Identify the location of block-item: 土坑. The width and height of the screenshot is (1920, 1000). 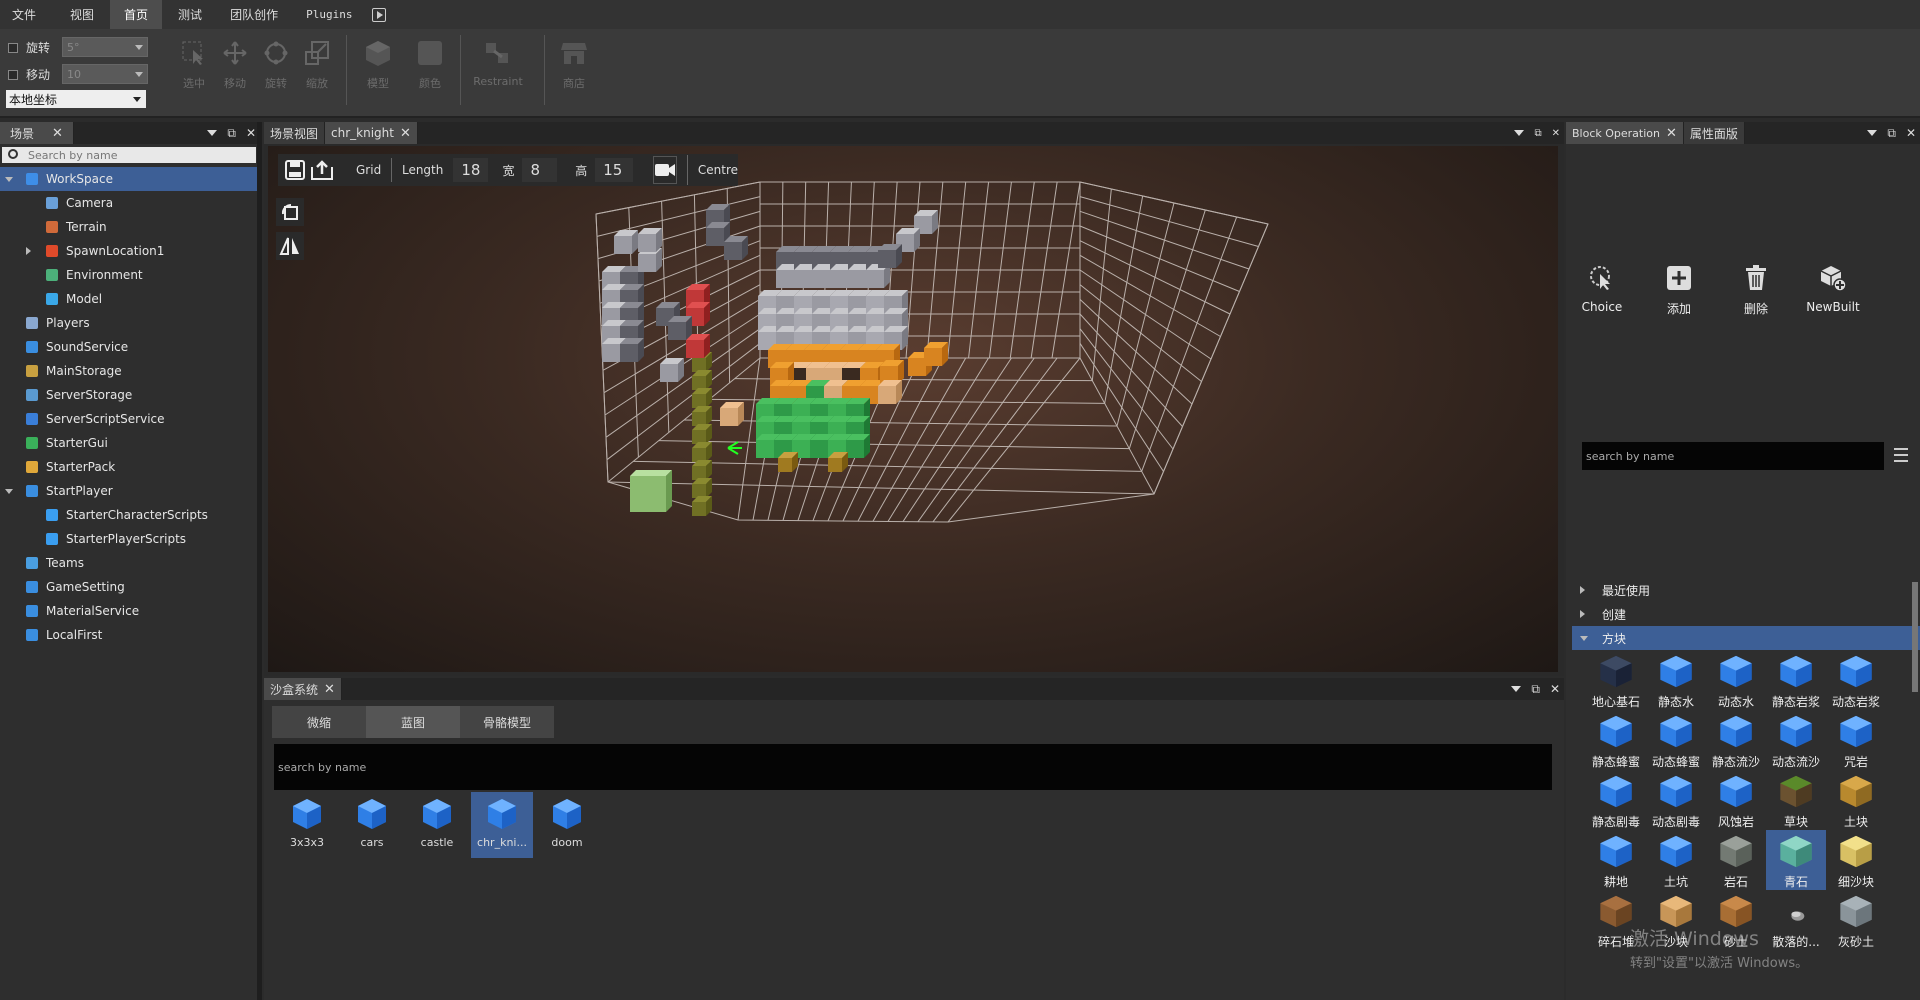
(1676, 860).